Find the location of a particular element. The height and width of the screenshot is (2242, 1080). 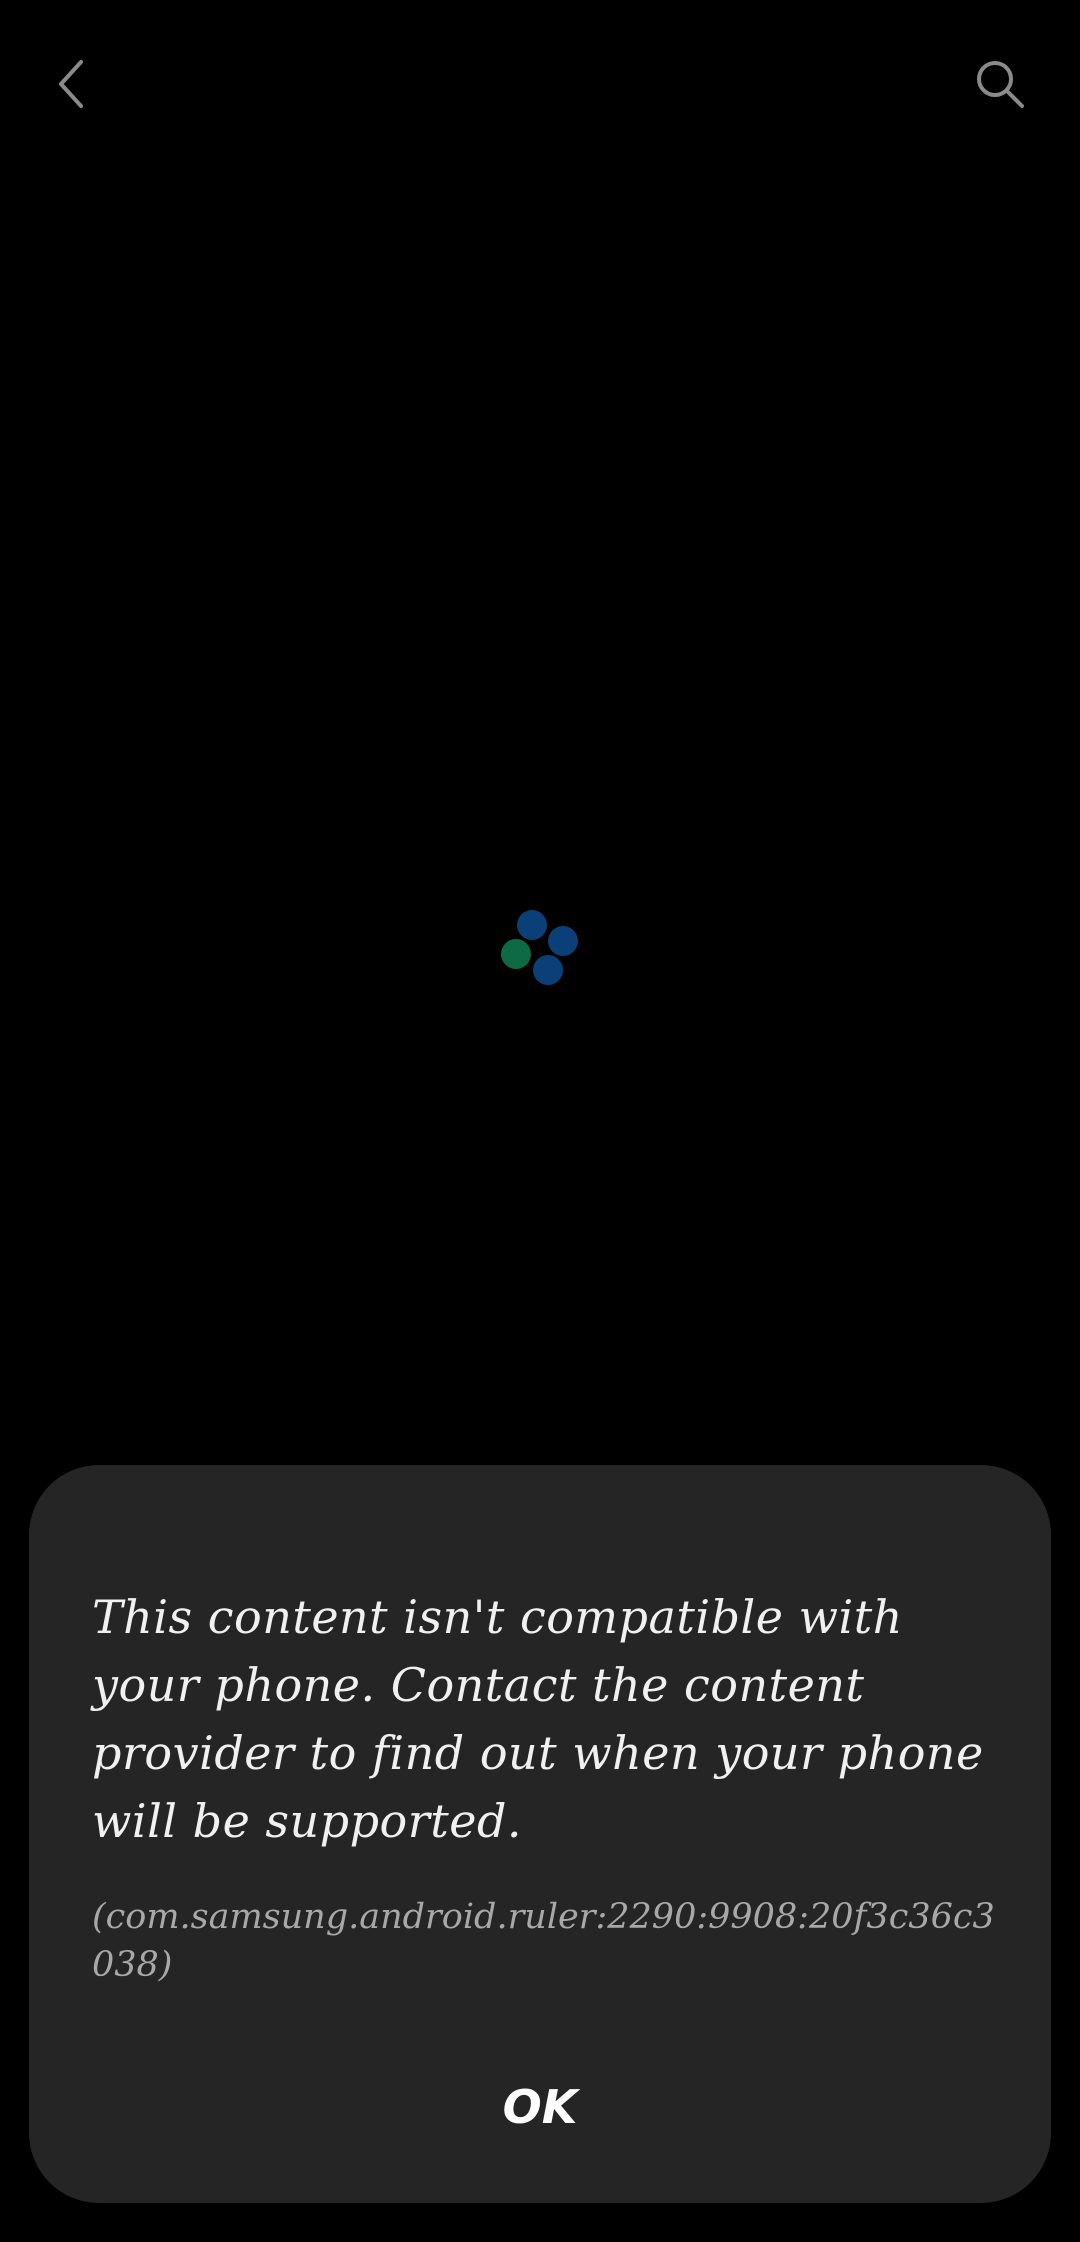

chevron-left-icon is located at coordinates (71, 84).